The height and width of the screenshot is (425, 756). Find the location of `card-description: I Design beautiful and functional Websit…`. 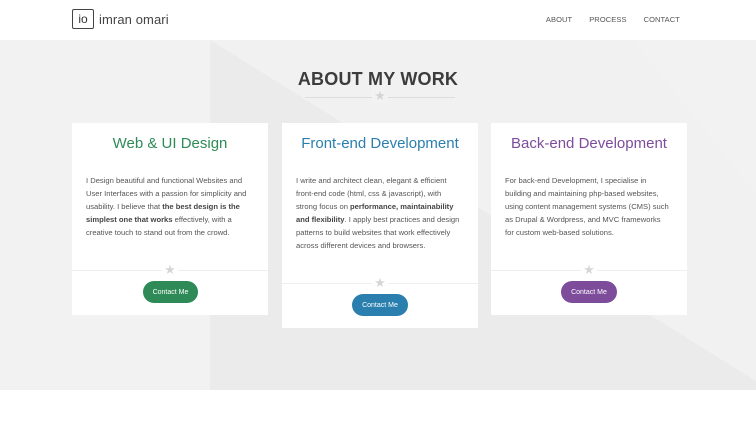

card-description: I Design beautiful and functional Websit… is located at coordinates (168, 207).